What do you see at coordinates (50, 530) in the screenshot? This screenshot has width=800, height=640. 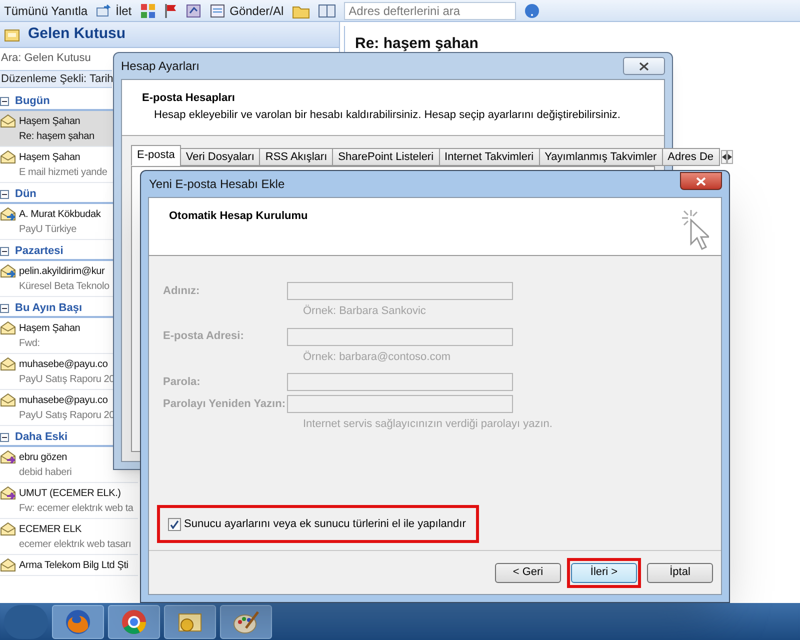 I see `sender-name: ECEMER ELK` at bounding box center [50, 530].